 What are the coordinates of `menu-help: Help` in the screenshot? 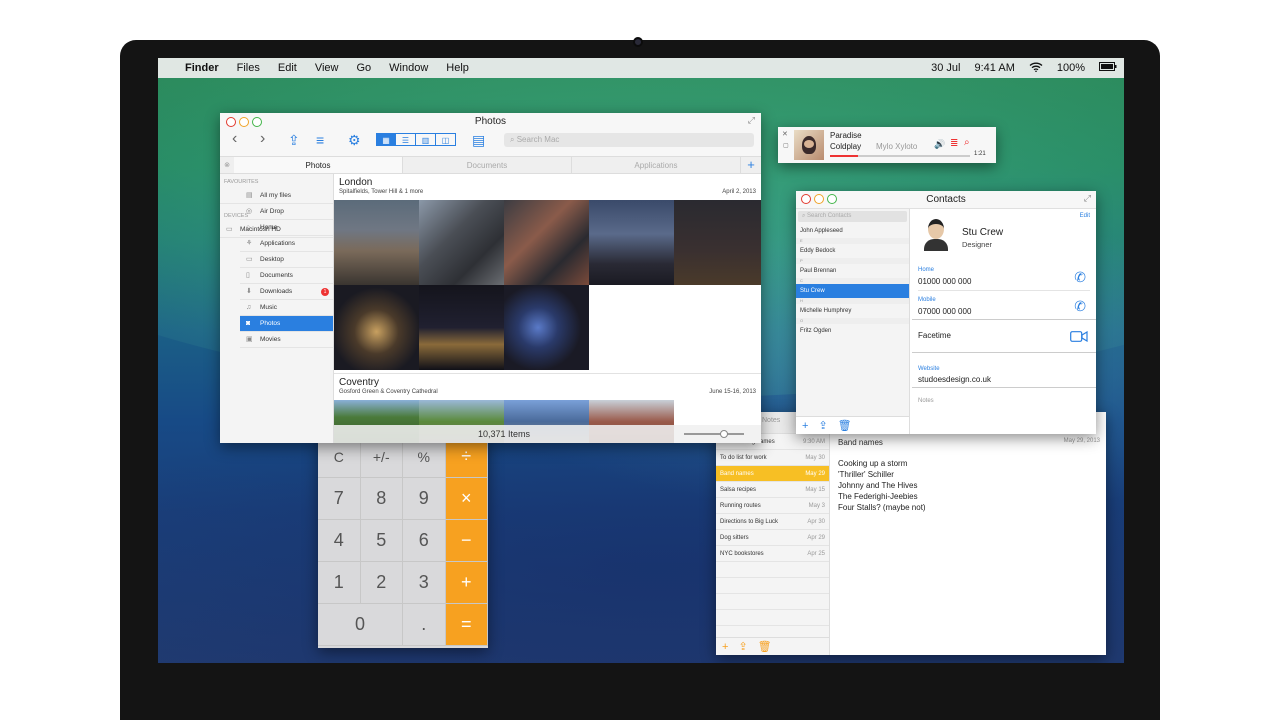 It's located at (457, 68).